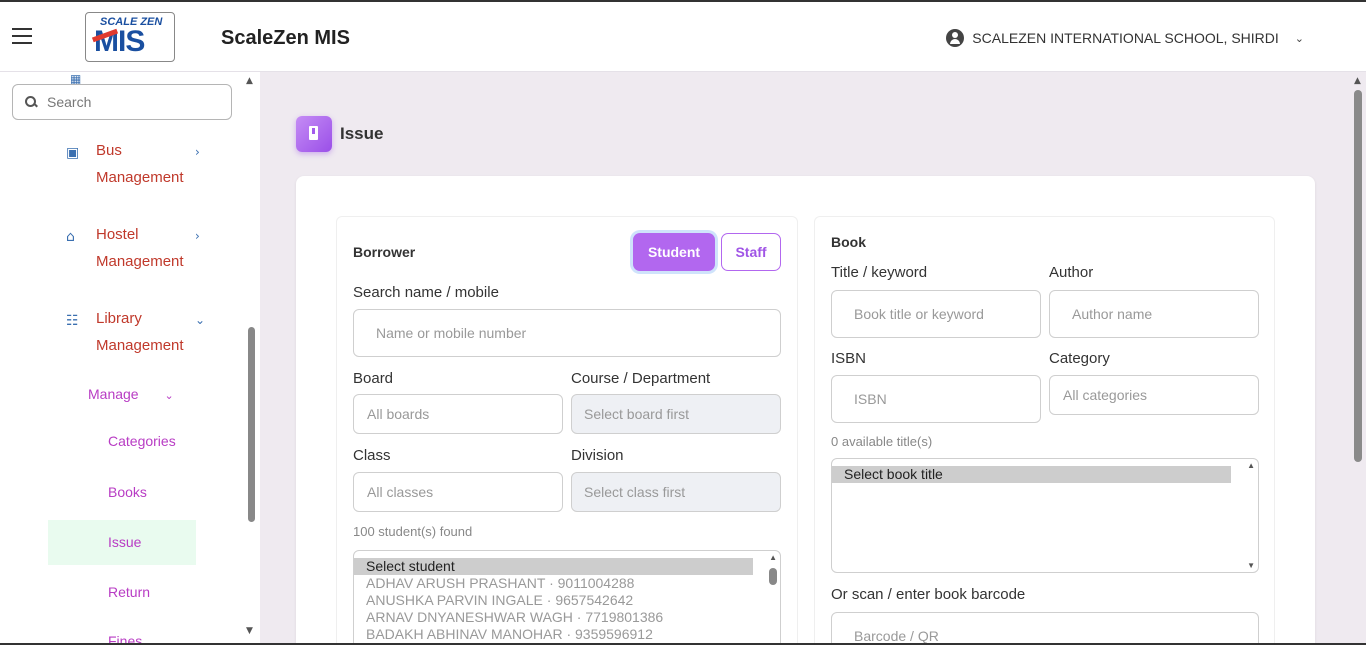  Describe the element at coordinates (22, 36) in the screenshot. I see `menu-icon` at that location.